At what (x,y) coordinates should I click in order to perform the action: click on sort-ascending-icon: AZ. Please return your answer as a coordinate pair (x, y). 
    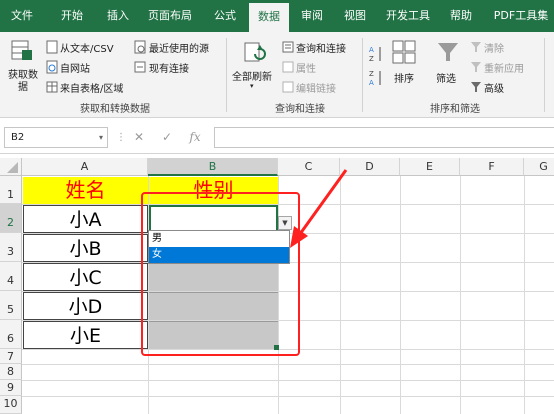
    Looking at the image, I should click on (375, 54).